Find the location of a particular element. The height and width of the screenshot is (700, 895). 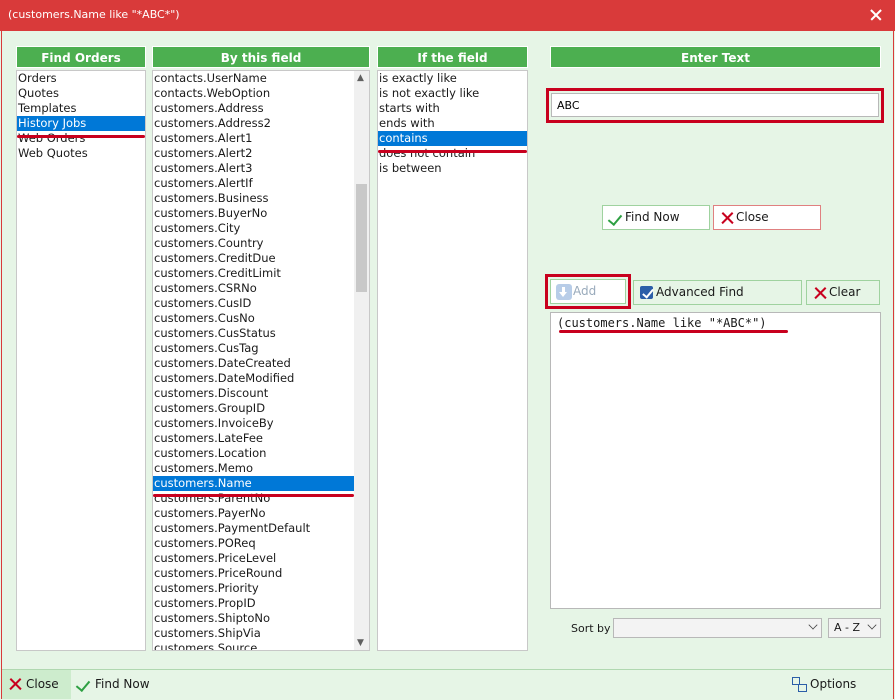

options-icon is located at coordinates (799, 684).